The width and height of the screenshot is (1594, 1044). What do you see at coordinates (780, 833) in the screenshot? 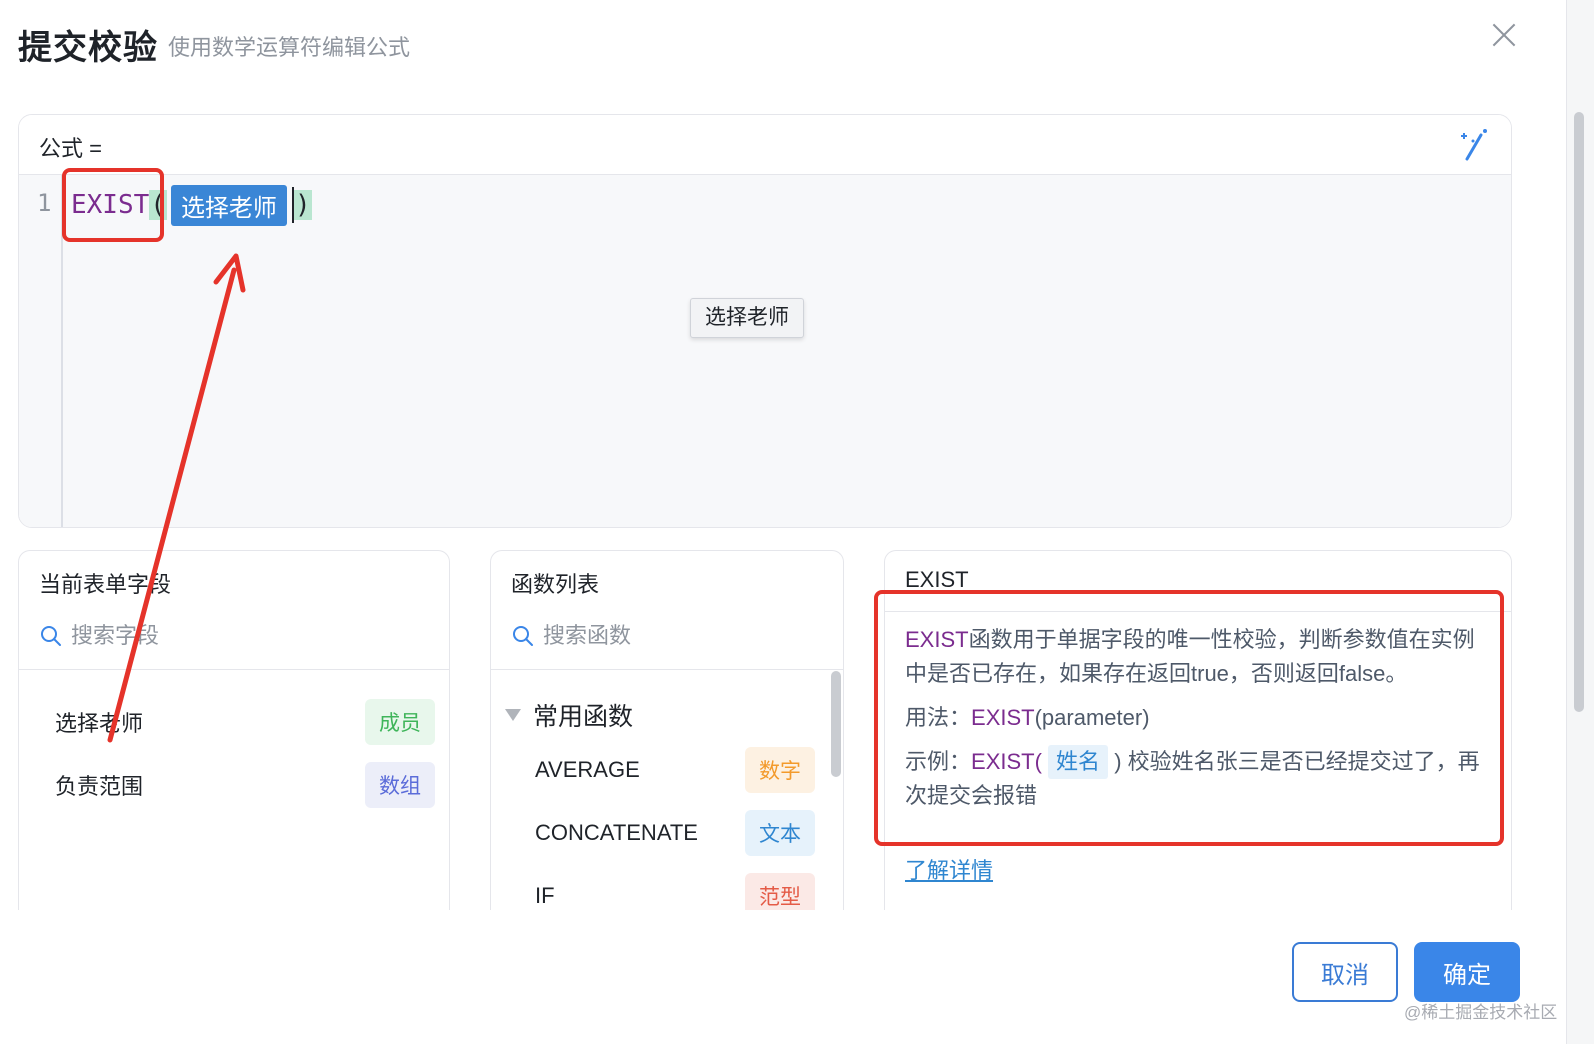
I see `type-tag-text: 文本` at bounding box center [780, 833].